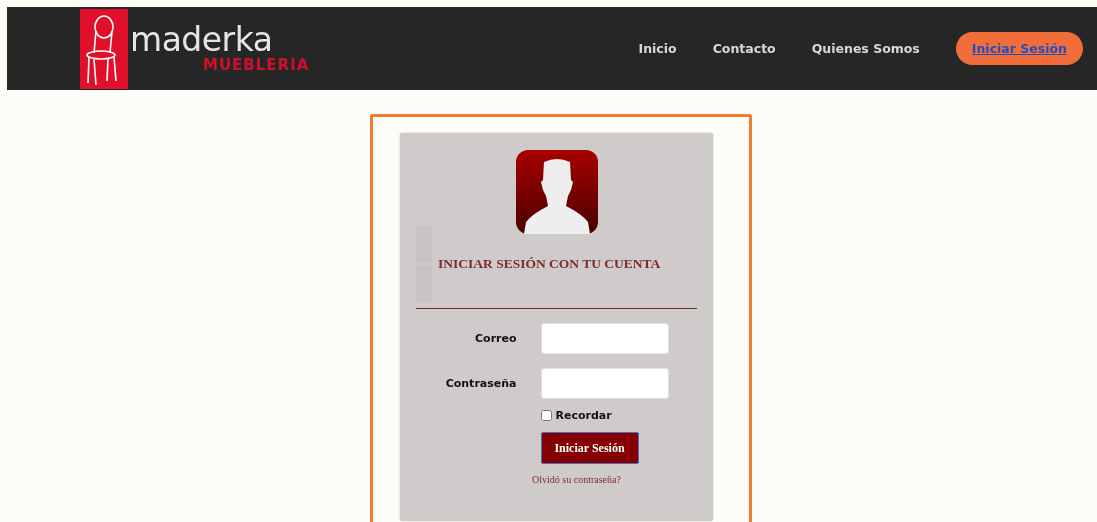 Image resolution: width=1097 pixels, height=522 pixels. What do you see at coordinates (201, 39) in the screenshot?
I see `brand-name: maderka` at bounding box center [201, 39].